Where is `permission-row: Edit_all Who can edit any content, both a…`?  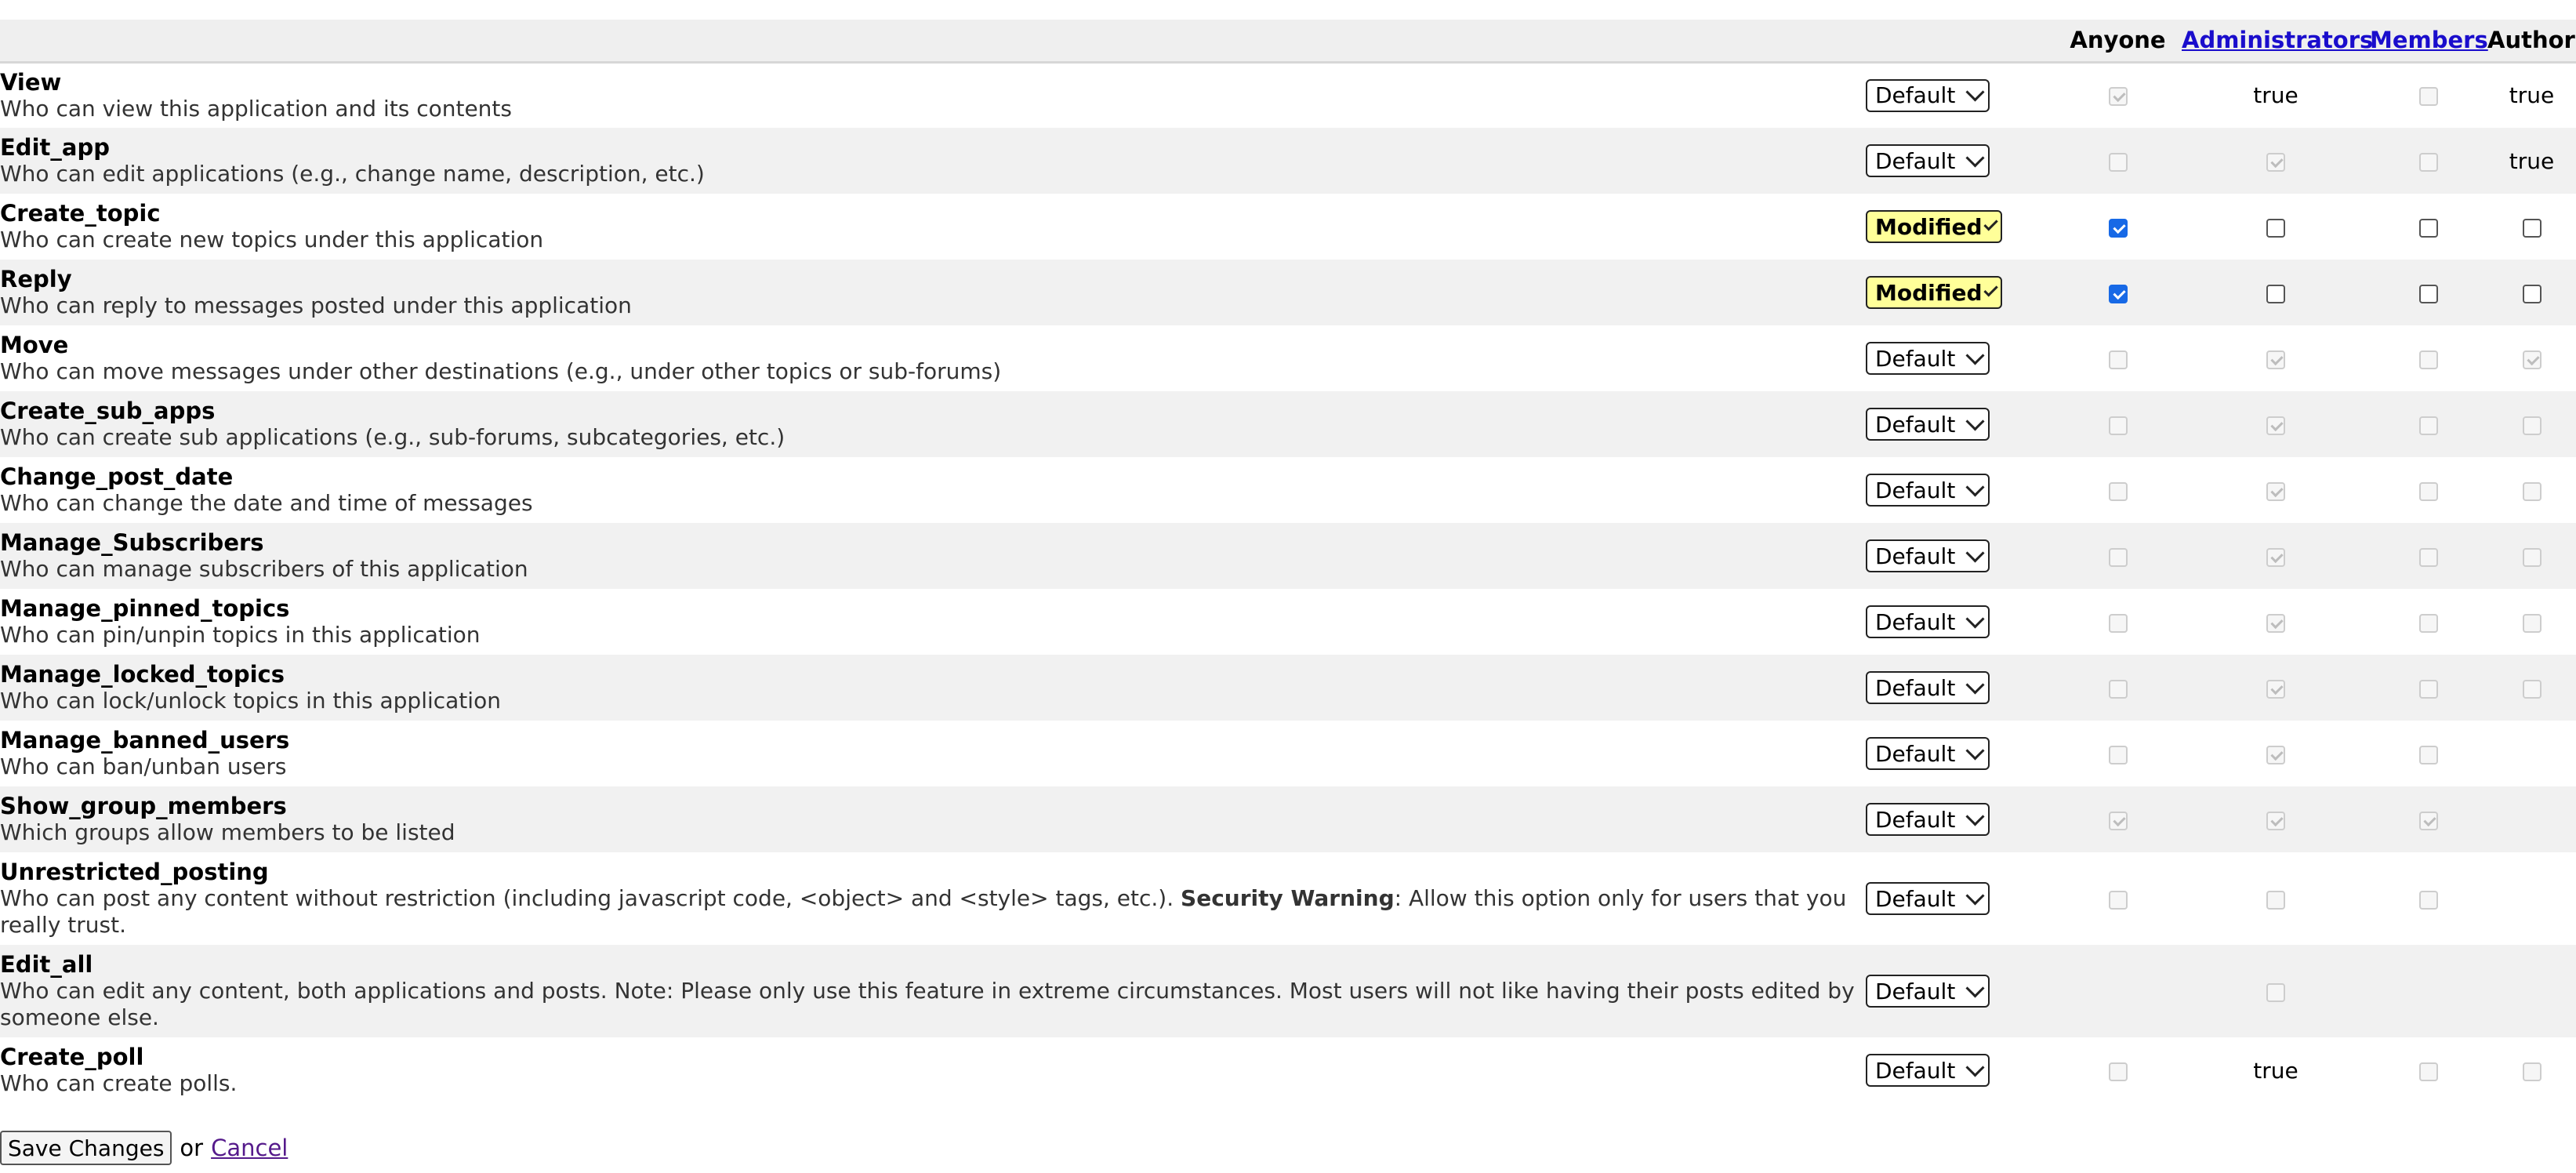
permission-row: Edit_all Who can edit any content, both a… is located at coordinates (1288, 991).